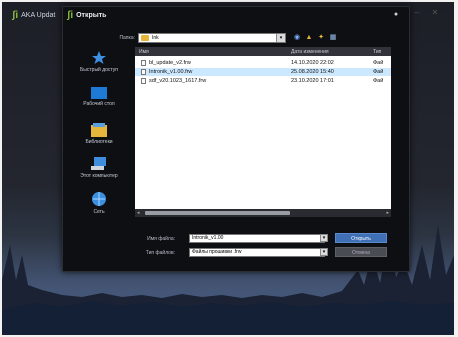  I want to click on folder-select: Ink ▾, so click(212, 38).